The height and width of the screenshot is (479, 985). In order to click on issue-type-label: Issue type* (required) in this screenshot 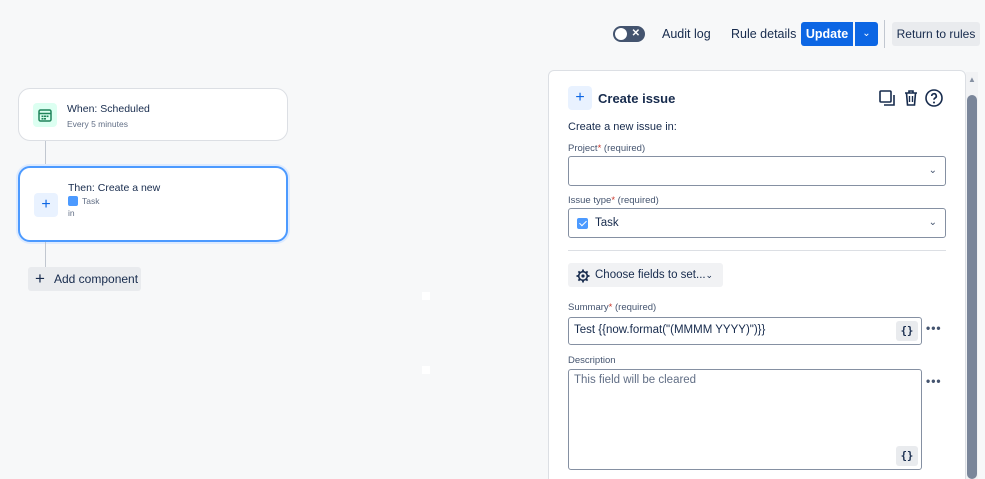, I will do `click(613, 200)`.